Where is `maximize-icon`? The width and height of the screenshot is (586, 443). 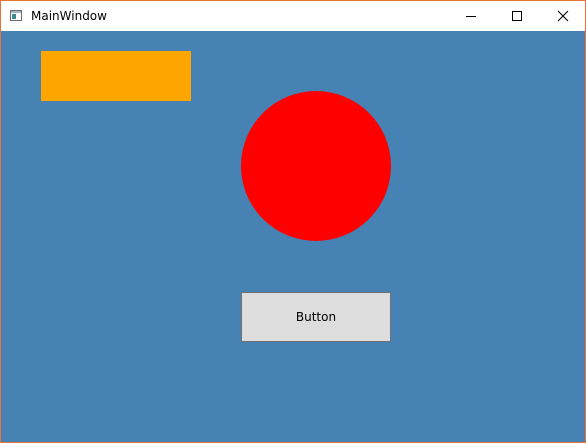 maximize-icon is located at coordinates (517, 16).